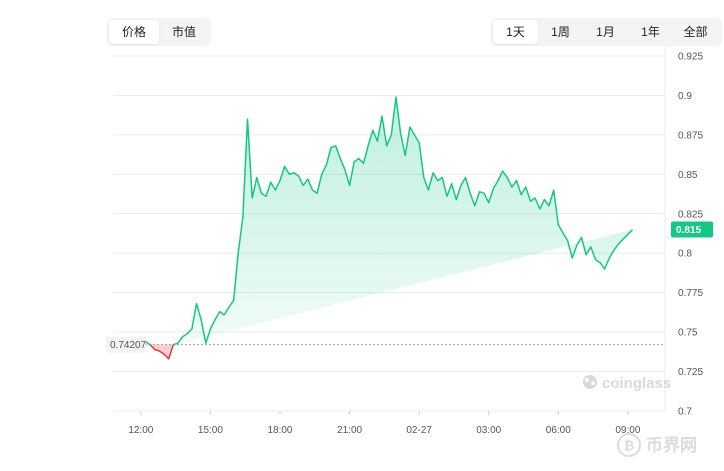 The image size is (724, 471). What do you see at coordinates (690, 214) in the screenshot?
I see `y-tick-label: 0.825` at bounding box center [690, 214].